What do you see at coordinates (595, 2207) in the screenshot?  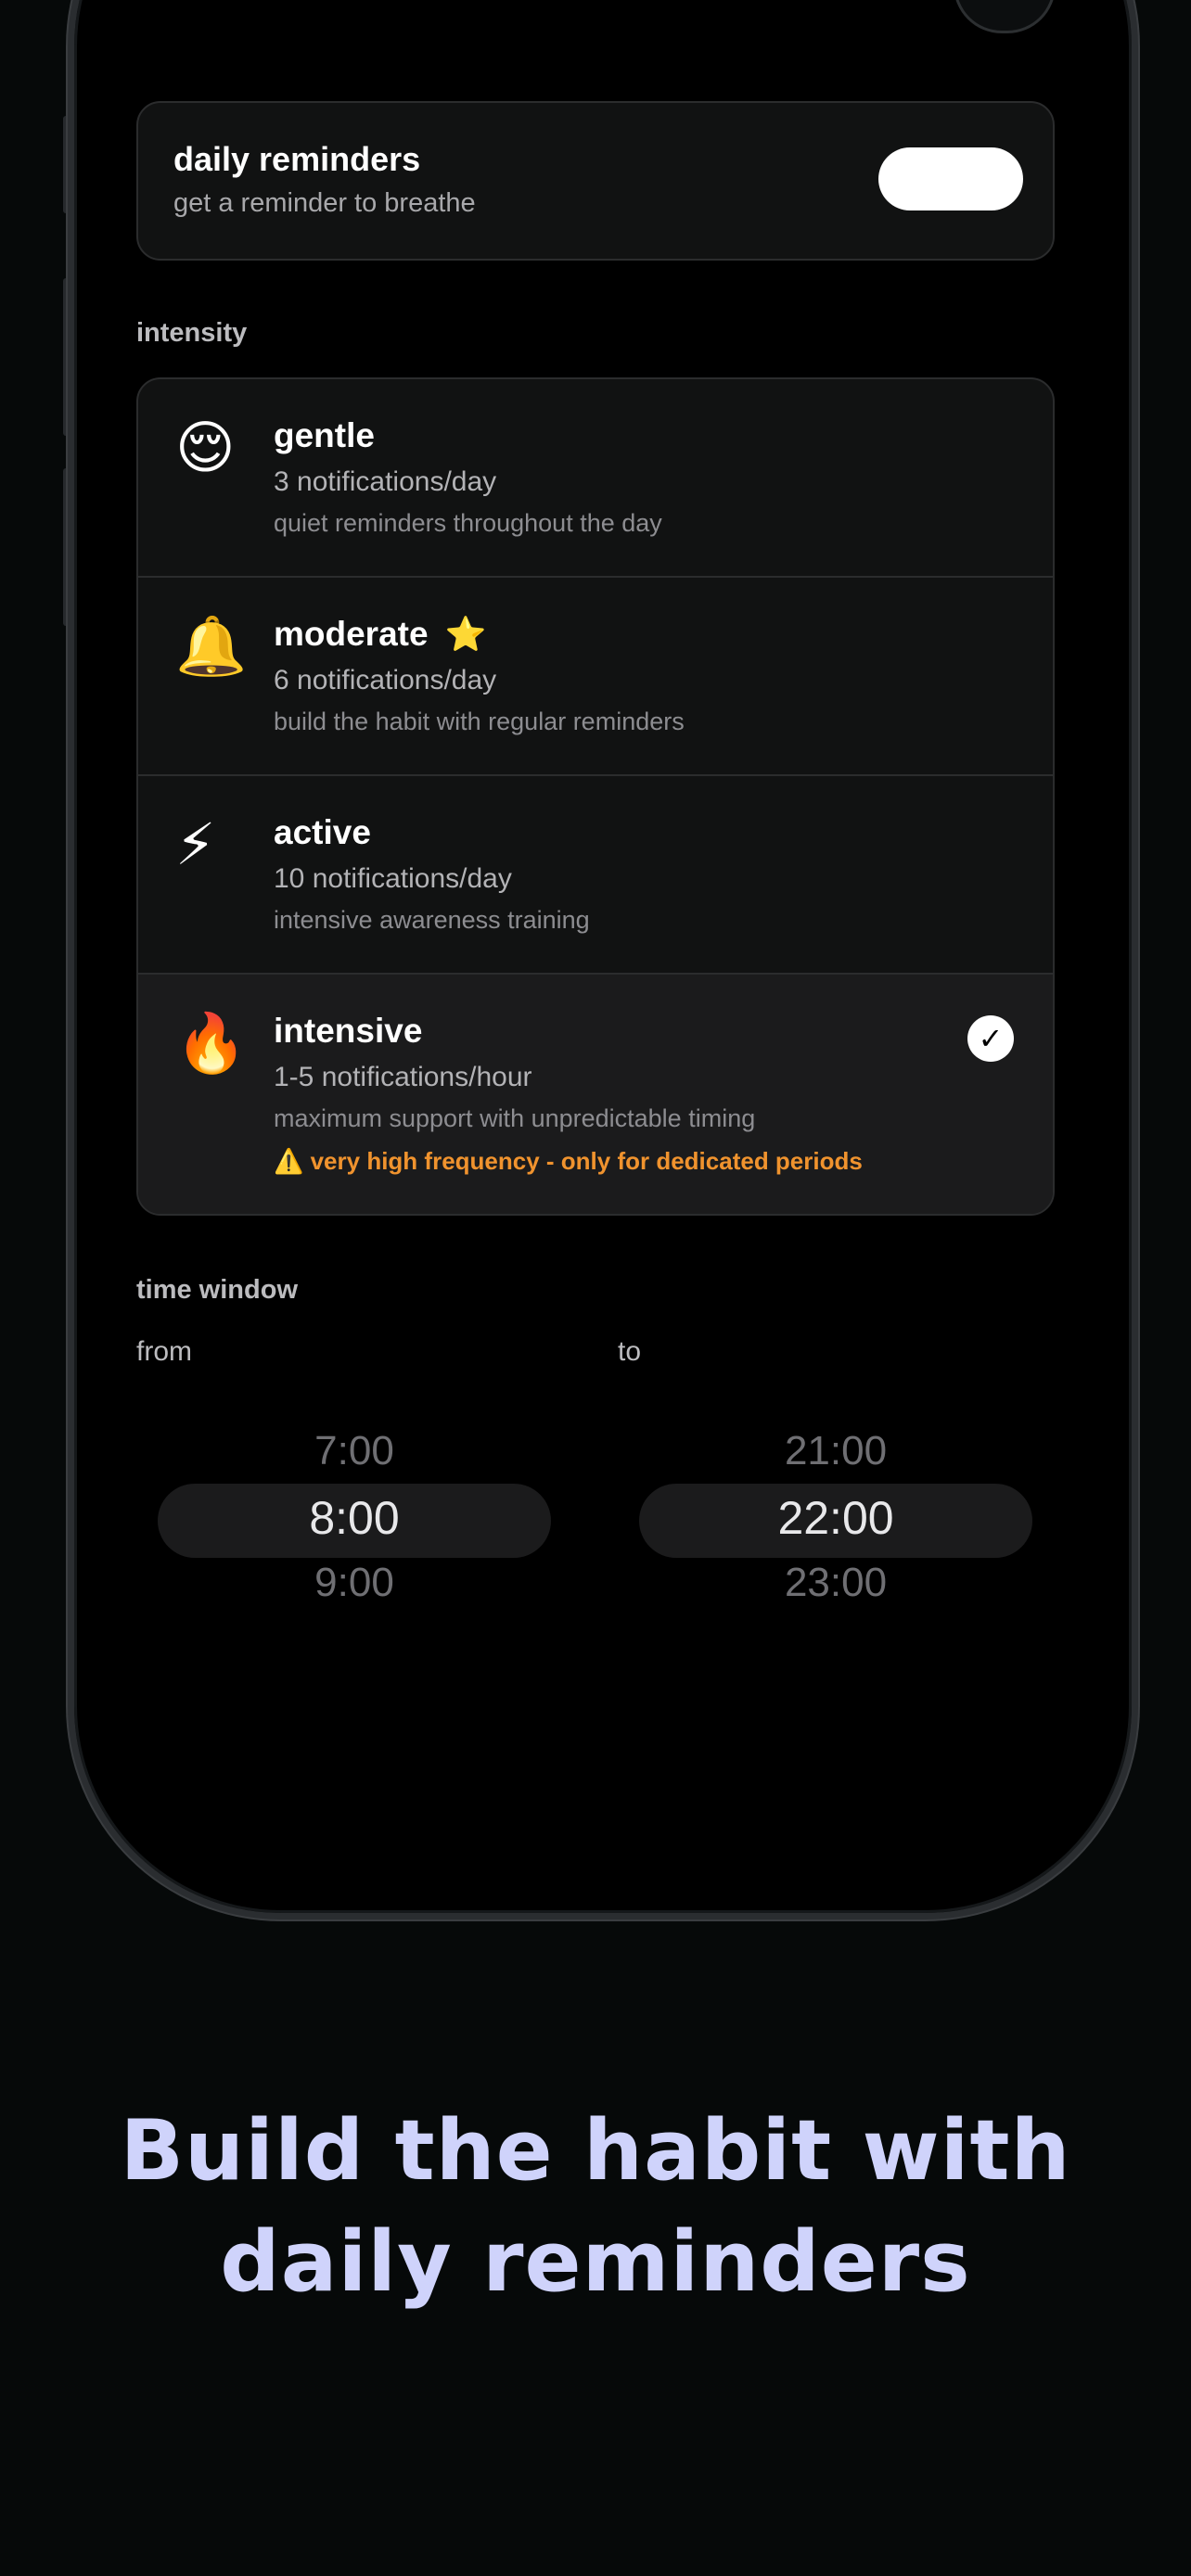 I see `marketing-headline: Build the habit with daily reminders` at bounding box center [595, 2207].